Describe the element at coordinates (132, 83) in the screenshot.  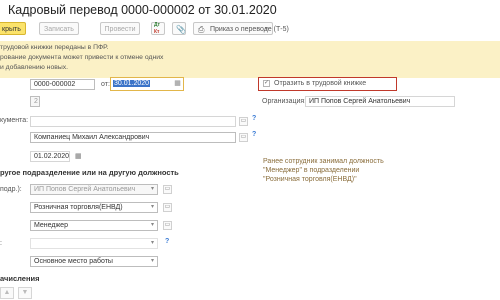
I see `document-date-value: 30.01.2020` at that location.